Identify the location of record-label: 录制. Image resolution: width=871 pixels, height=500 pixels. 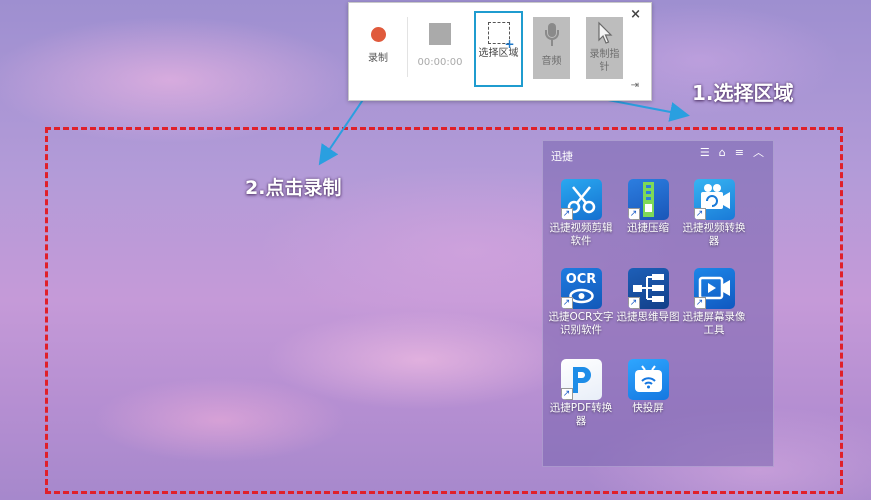
(378, 58).